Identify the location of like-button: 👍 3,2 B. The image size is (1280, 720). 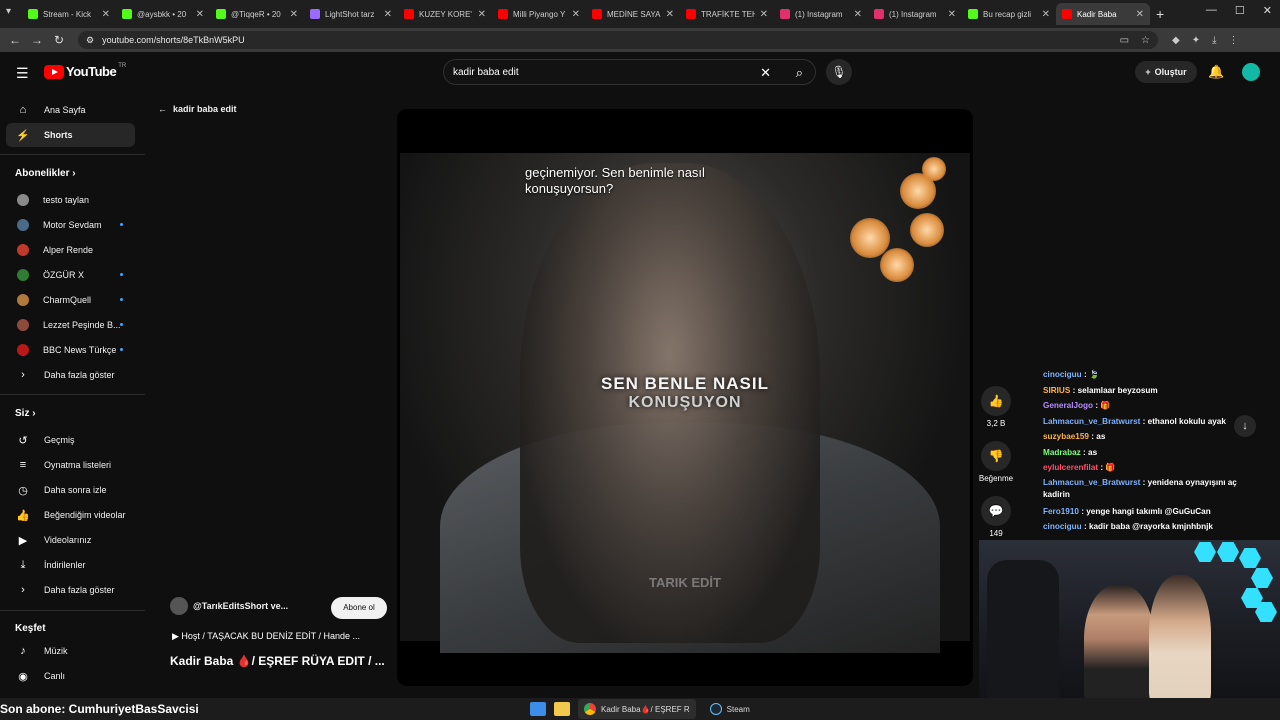
(996, 407).